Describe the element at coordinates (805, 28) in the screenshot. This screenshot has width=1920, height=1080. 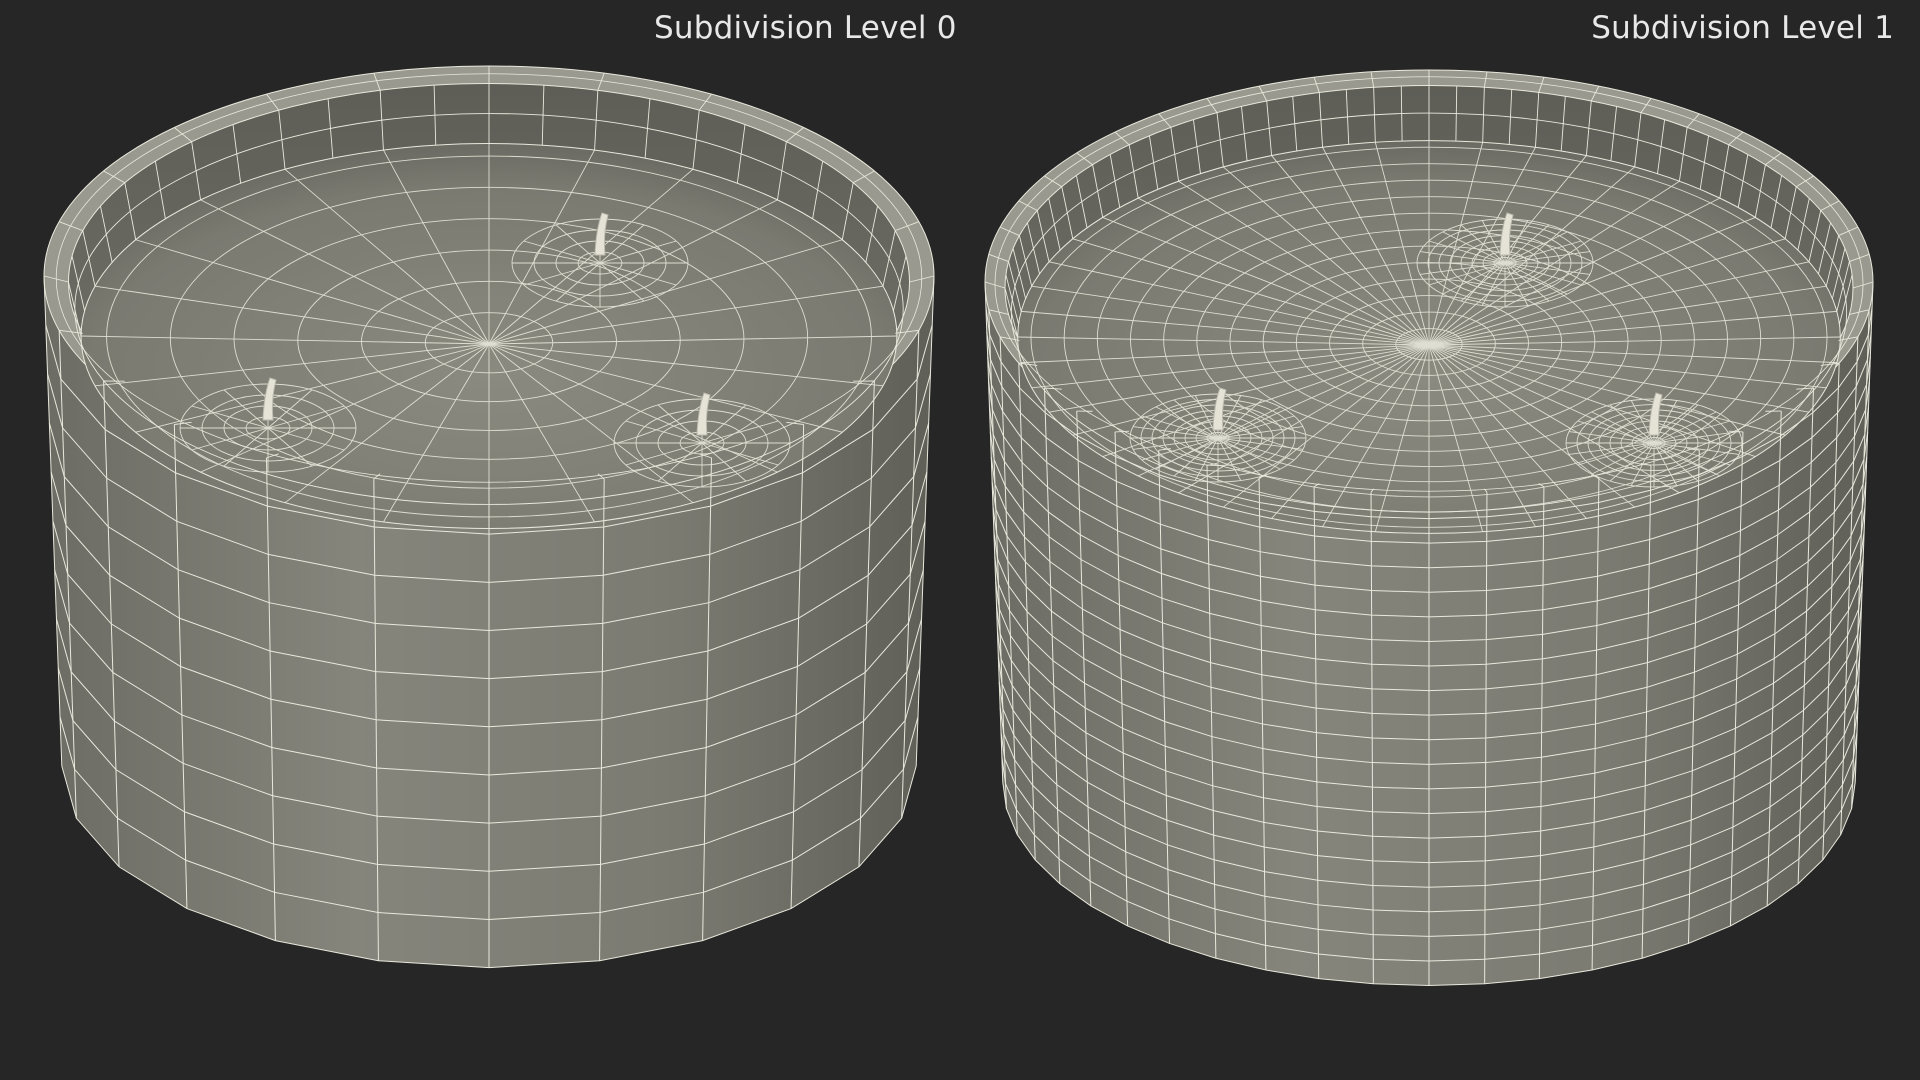
I see `subdivision-level-0-label: Subdivision Level 0` at that location.